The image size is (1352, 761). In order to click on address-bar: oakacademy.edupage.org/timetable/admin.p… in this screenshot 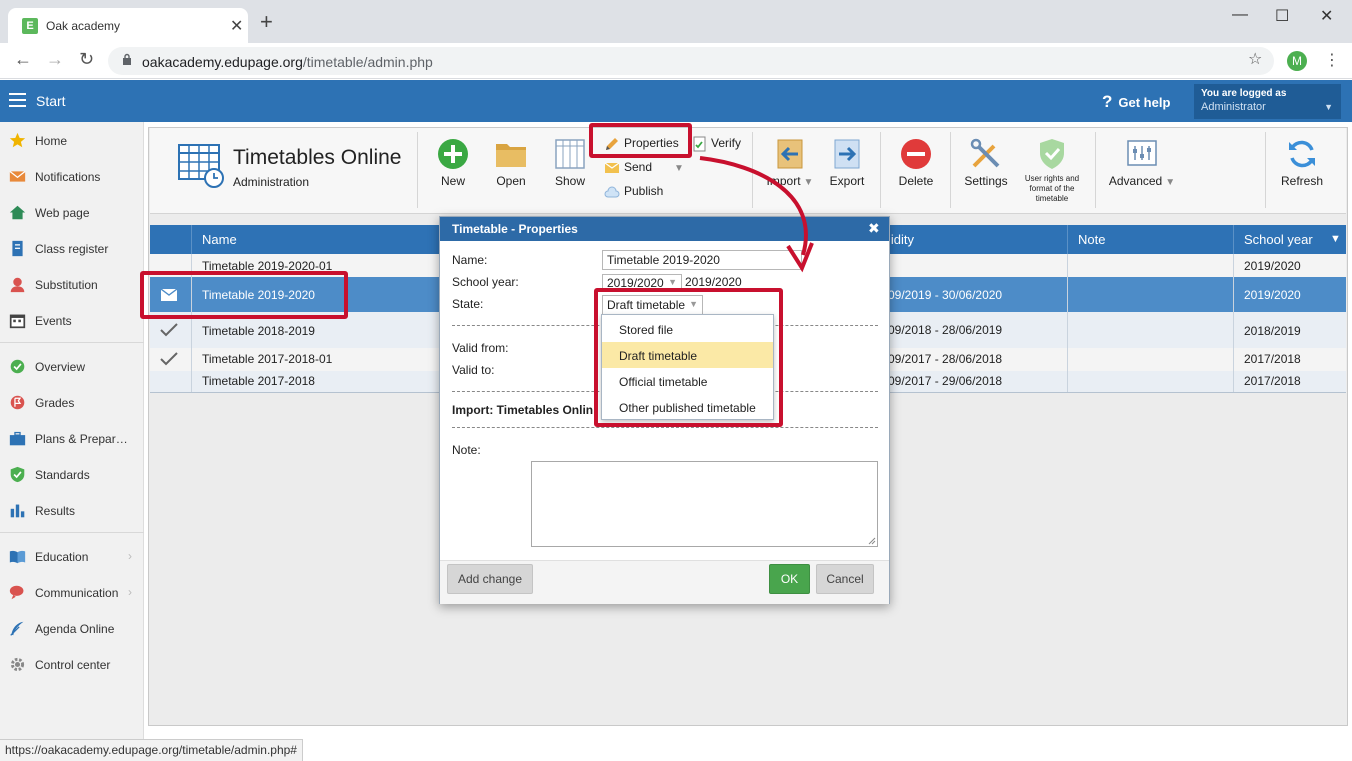, I will do `click(691, 61)`.